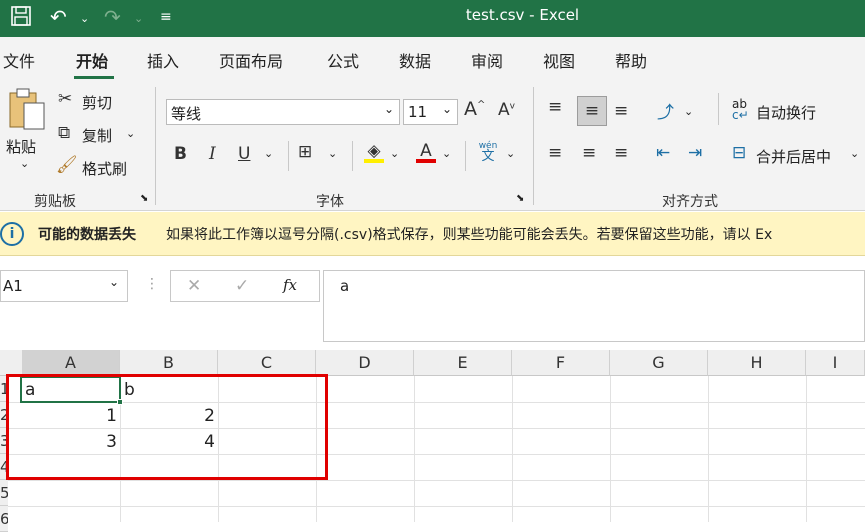 This screenshot has width=865, height=532. What do you see at coordinates (474, 109) in the screenshot?
I see `increase-font-size-icon: A^` at bounding box center [474, 109].